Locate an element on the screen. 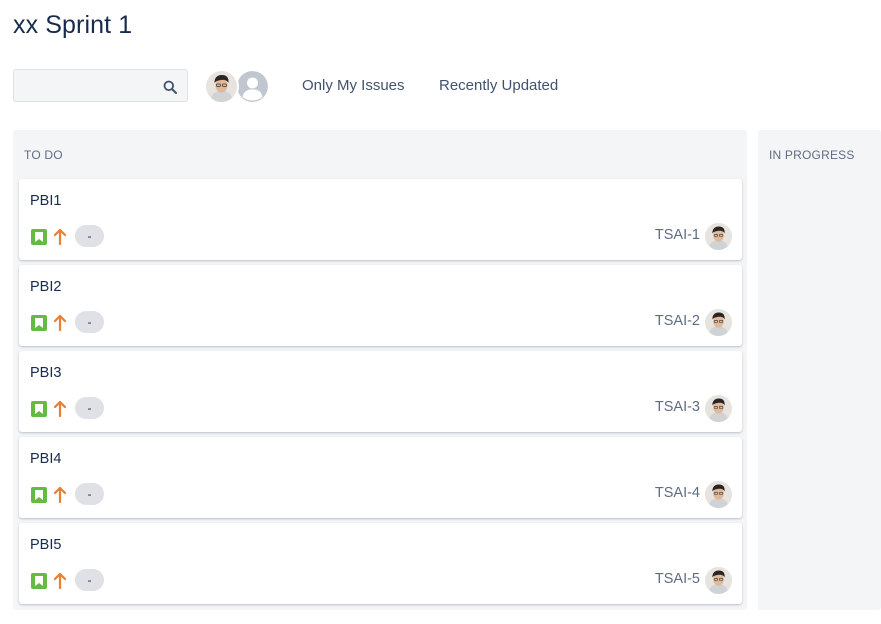 This screenshot has height=624, width=881. search-input is located at coordinates (90, 86).